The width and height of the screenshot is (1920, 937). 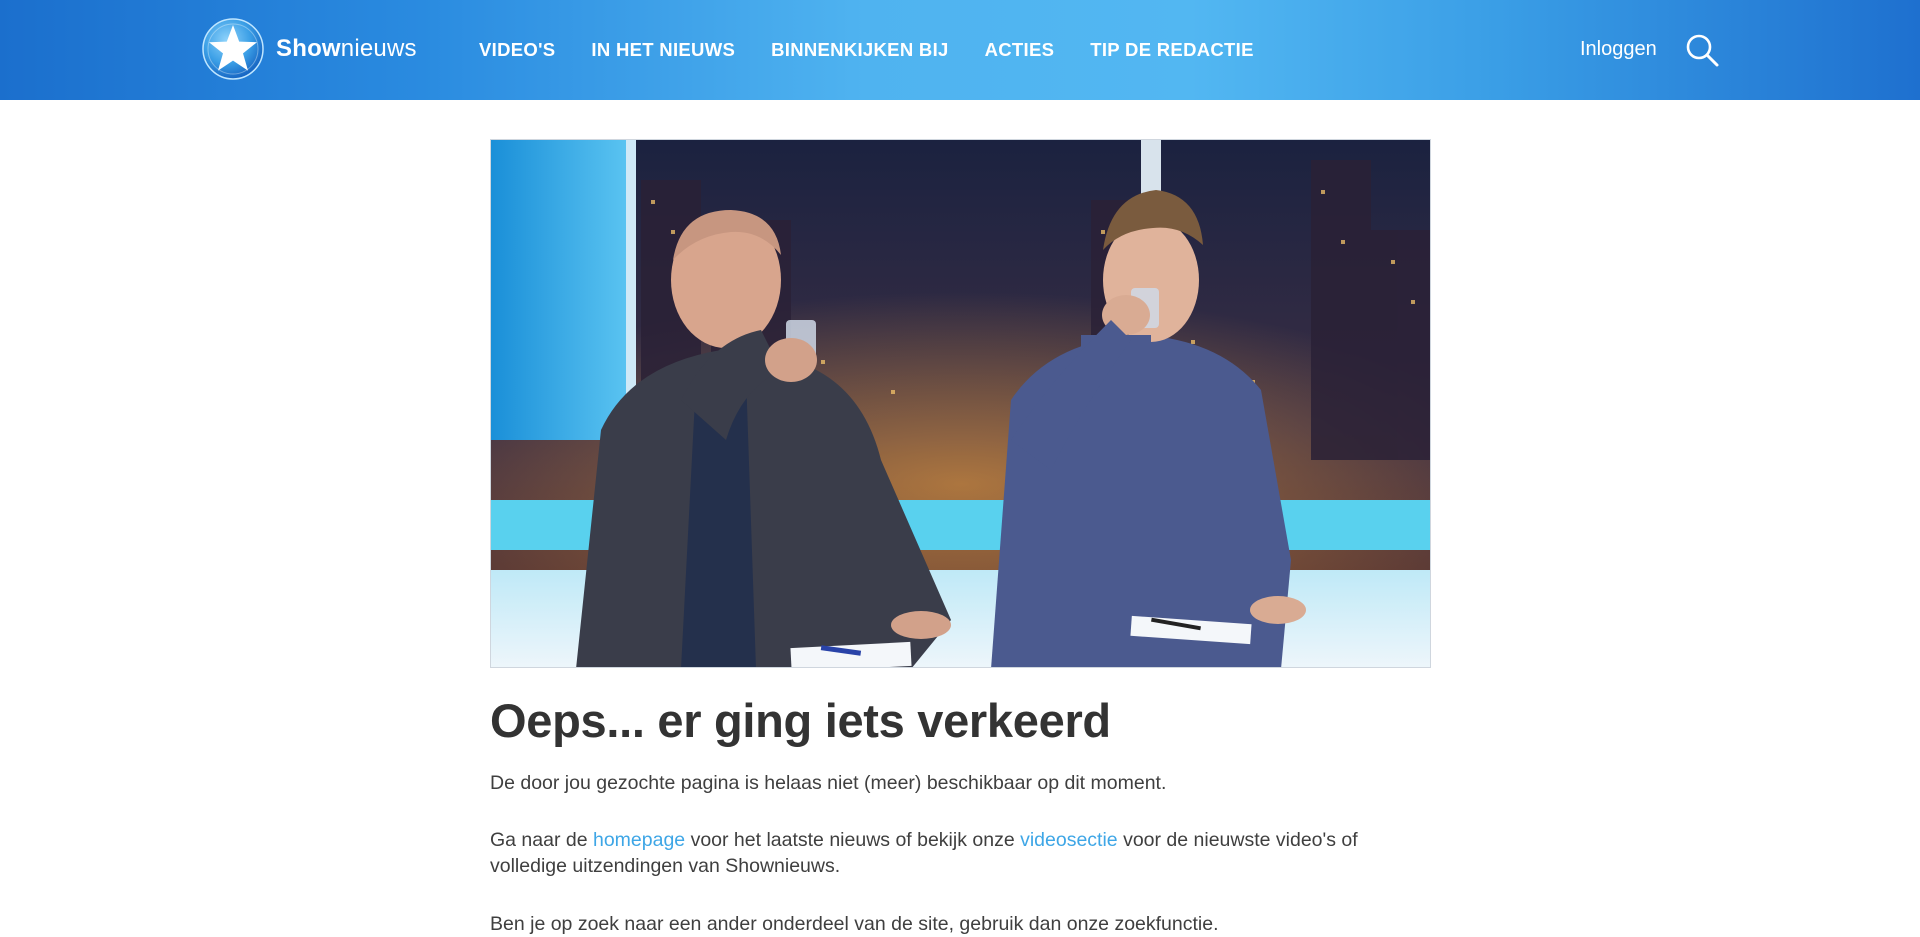 I want to click on nav-item-videos: VIDEO'S, so click(x=517, y=50).